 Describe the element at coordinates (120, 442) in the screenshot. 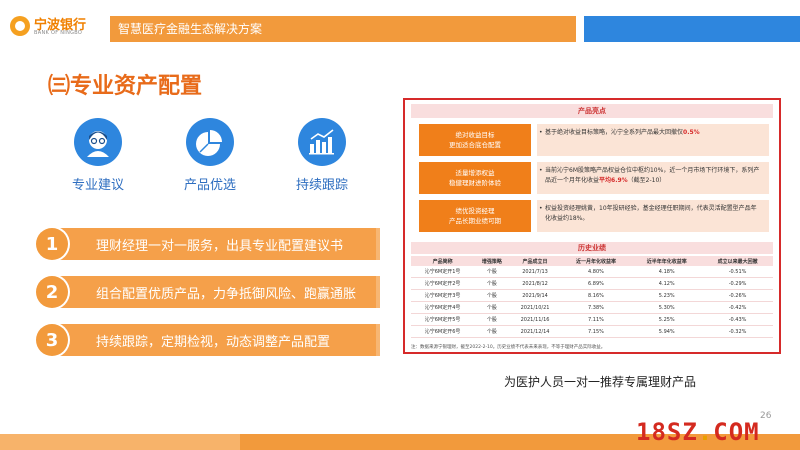

I see `footer-accent` at that location.